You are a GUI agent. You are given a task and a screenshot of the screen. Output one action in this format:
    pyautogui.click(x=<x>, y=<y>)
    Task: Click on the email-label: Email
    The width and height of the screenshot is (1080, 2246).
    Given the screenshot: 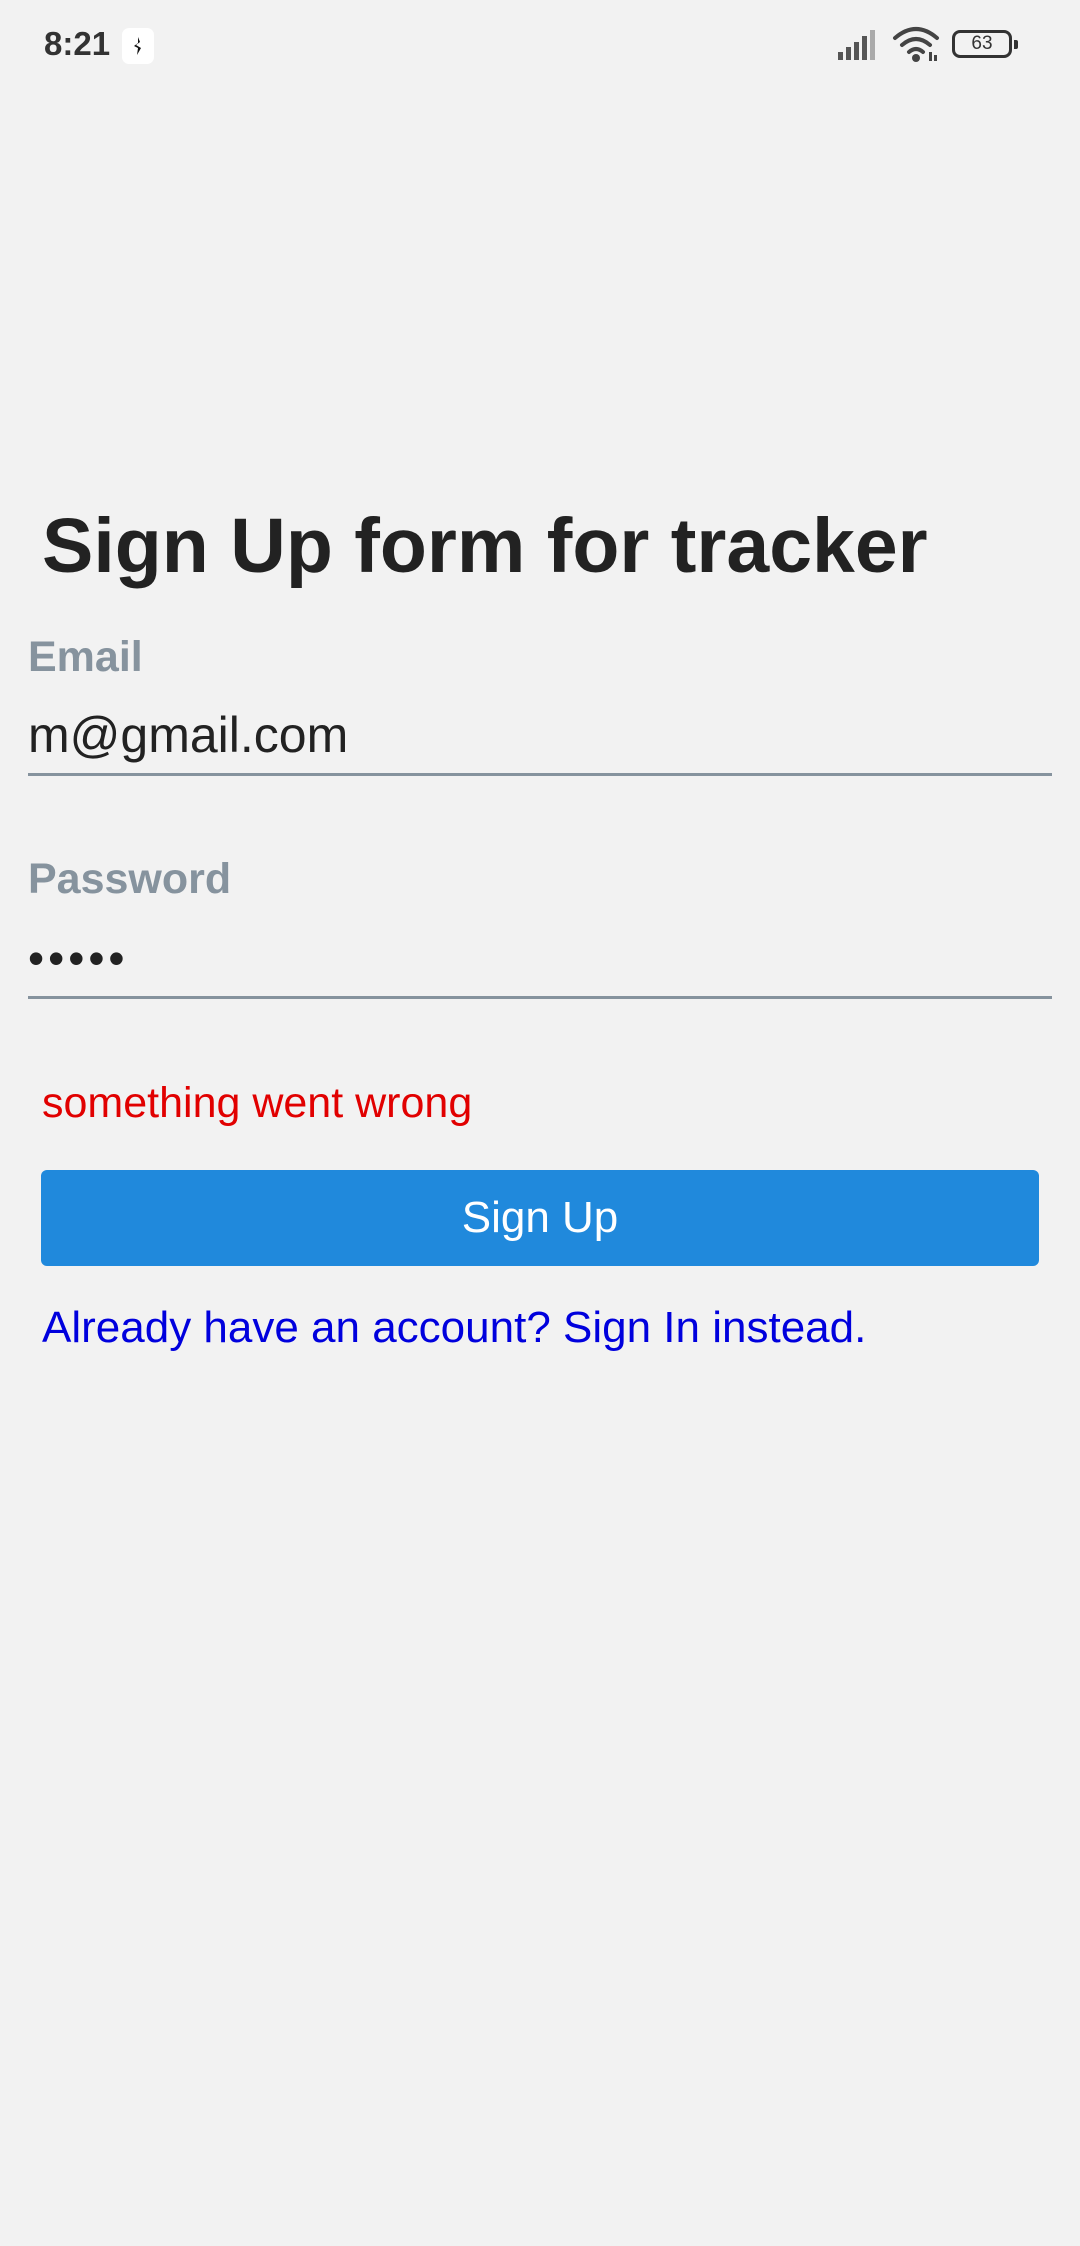 What is the action you would take?
    pyautogui.click(x=85, y=657)
    